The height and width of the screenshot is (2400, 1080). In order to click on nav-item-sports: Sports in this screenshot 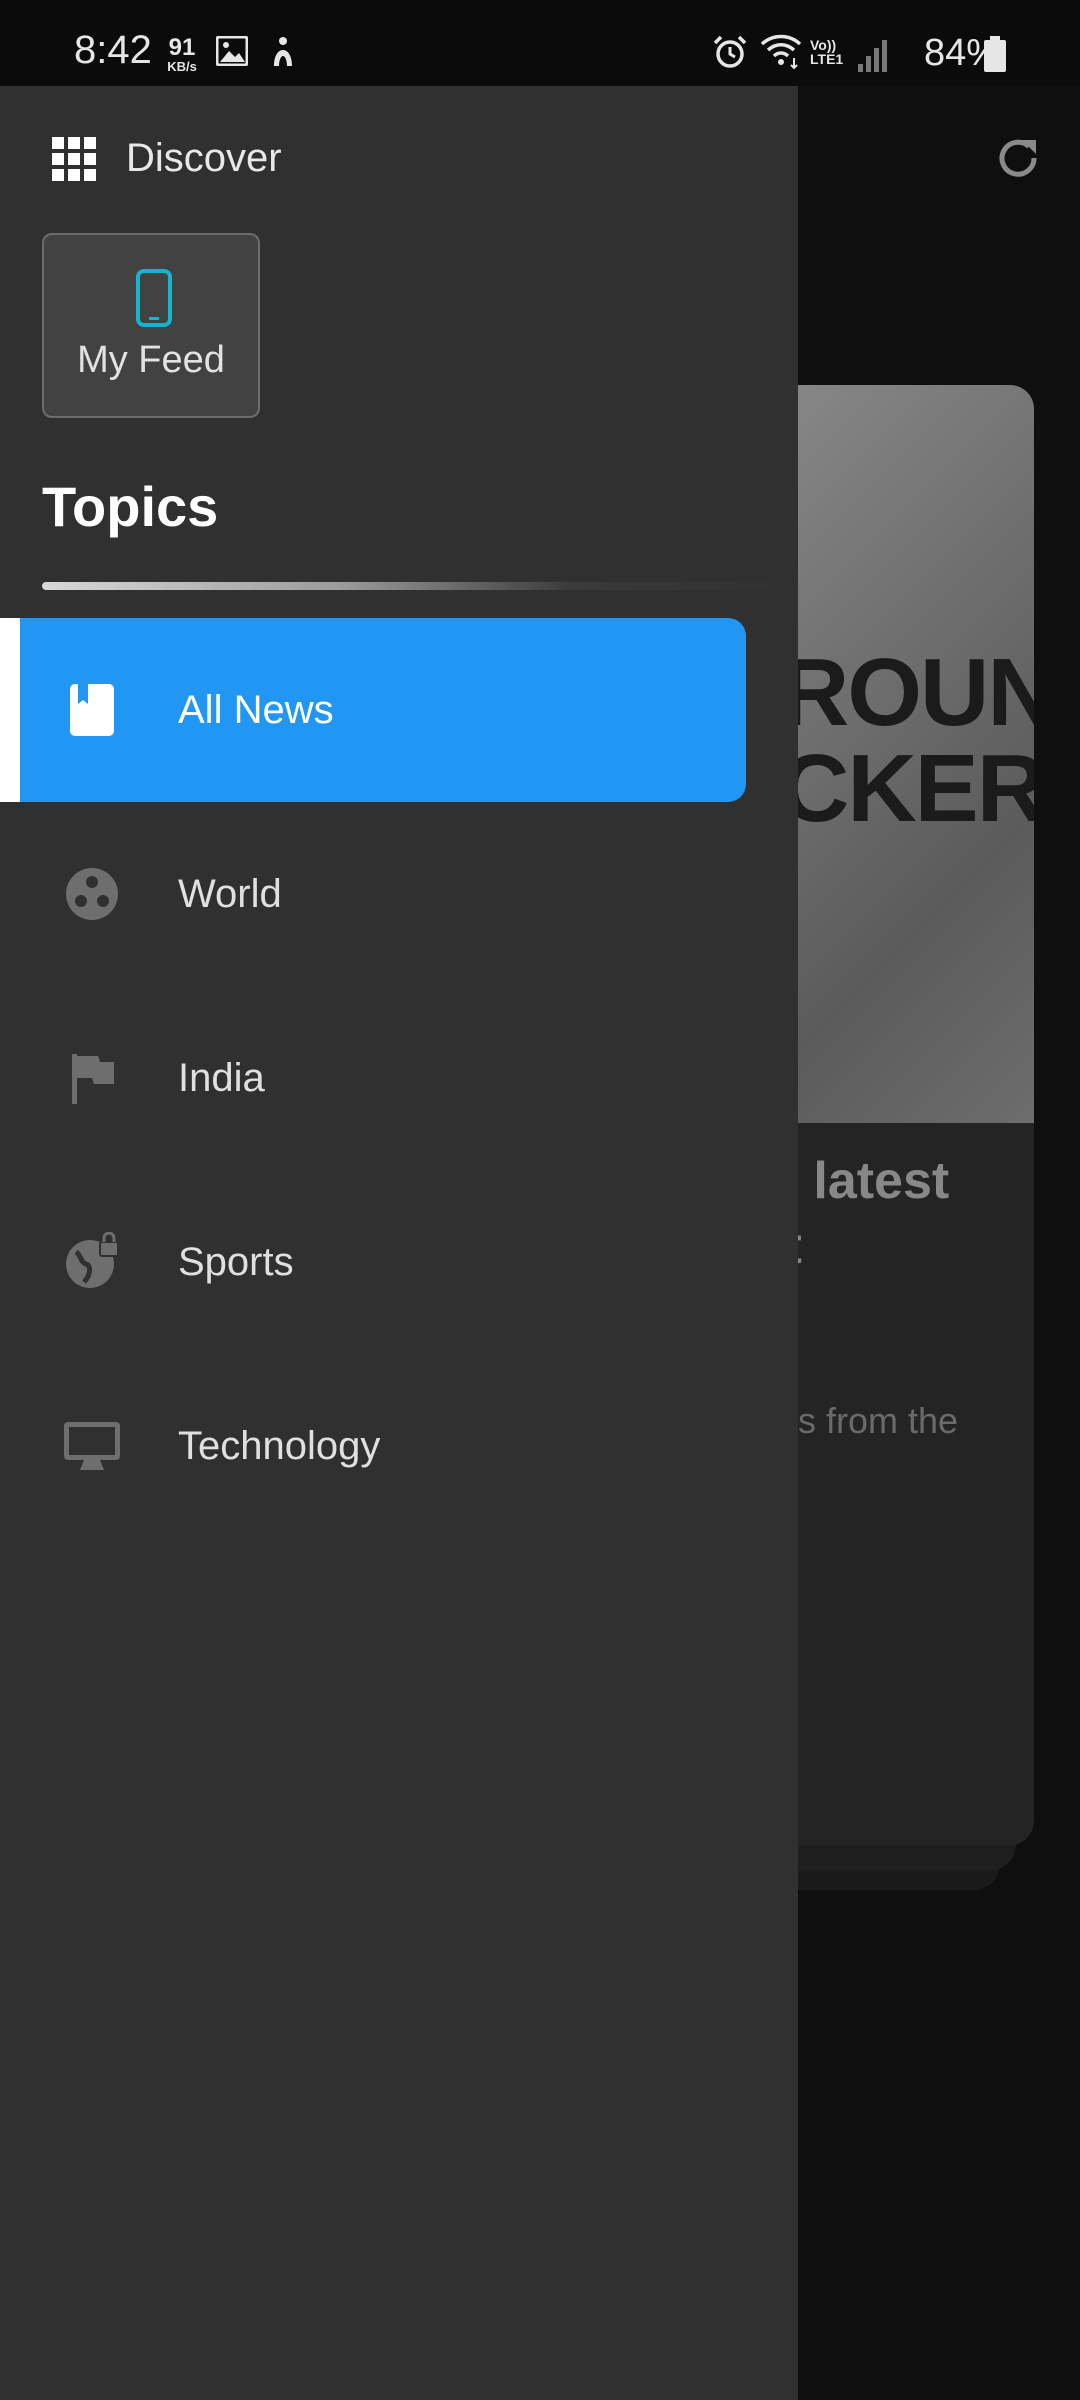, I will do `click(399, 1262)`.